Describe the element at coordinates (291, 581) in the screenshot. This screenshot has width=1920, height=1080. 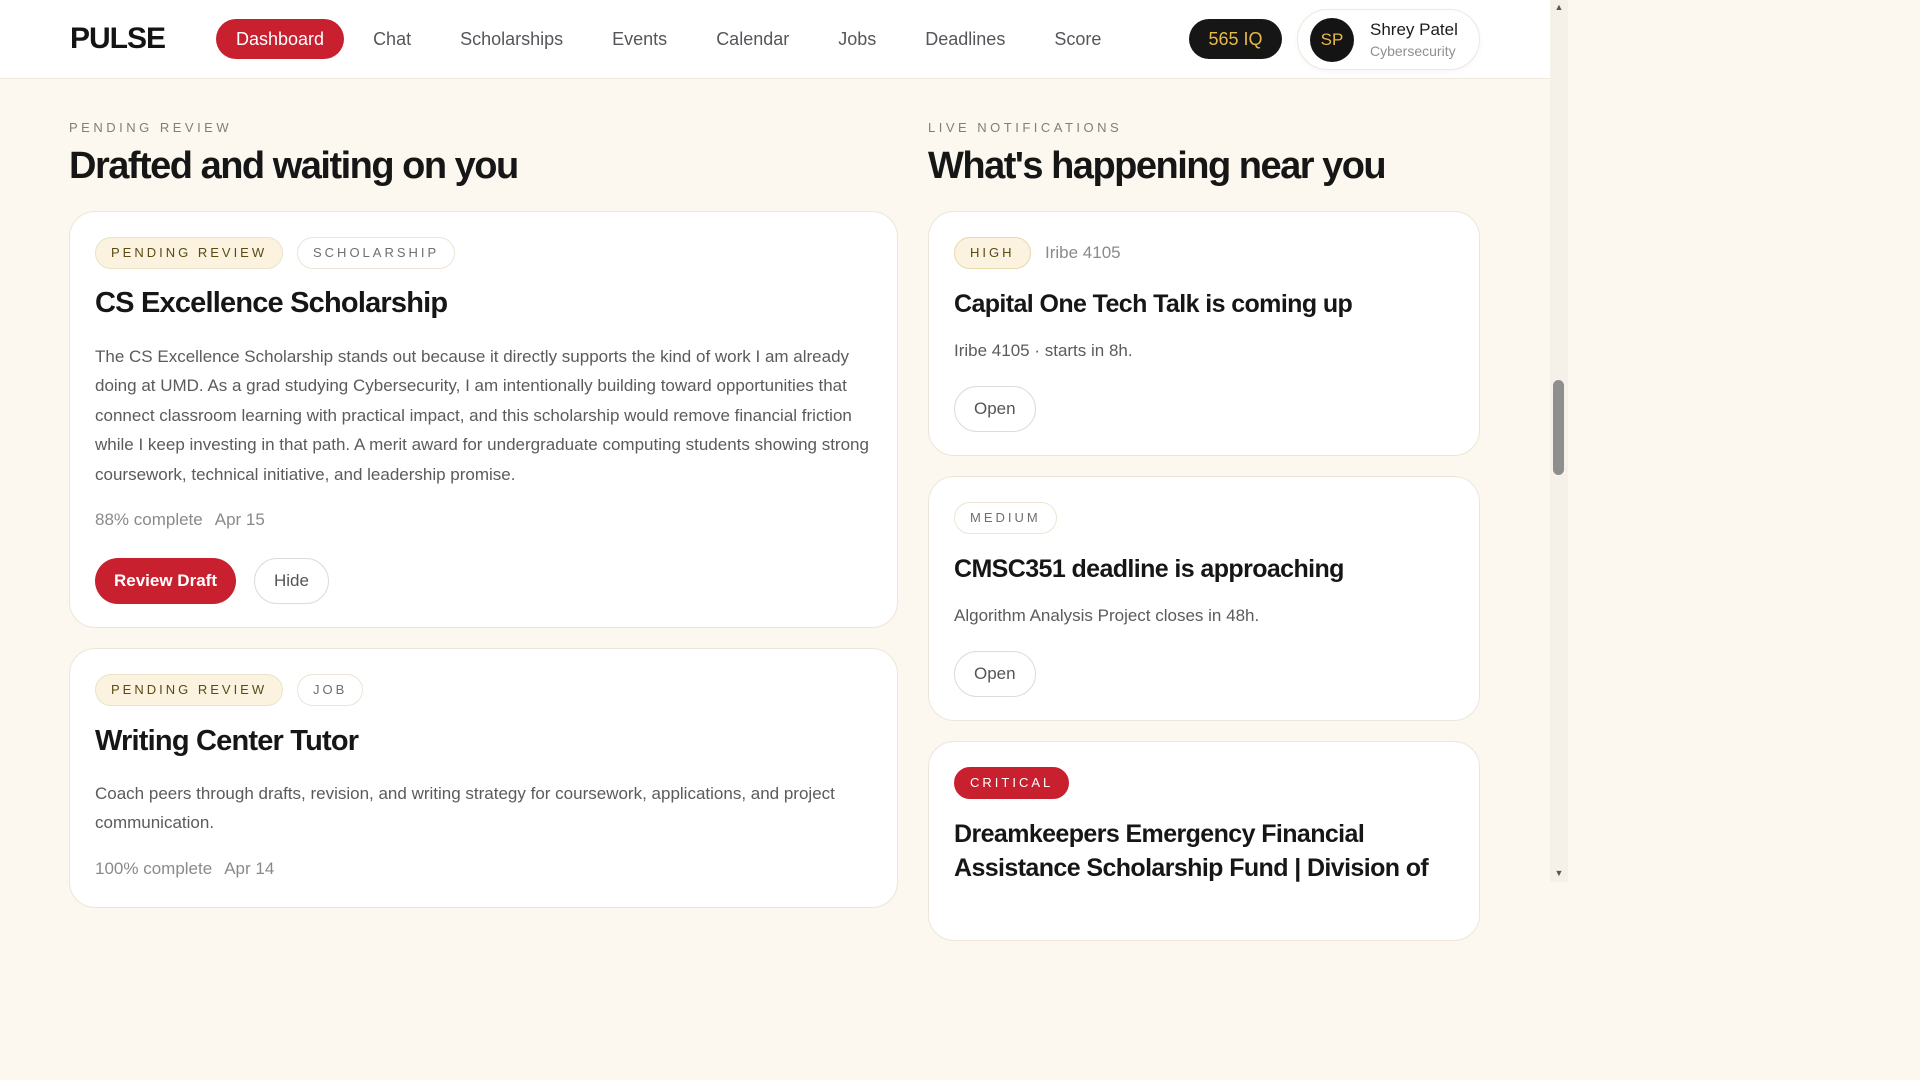
I see `hide-button: Hide` at that location.